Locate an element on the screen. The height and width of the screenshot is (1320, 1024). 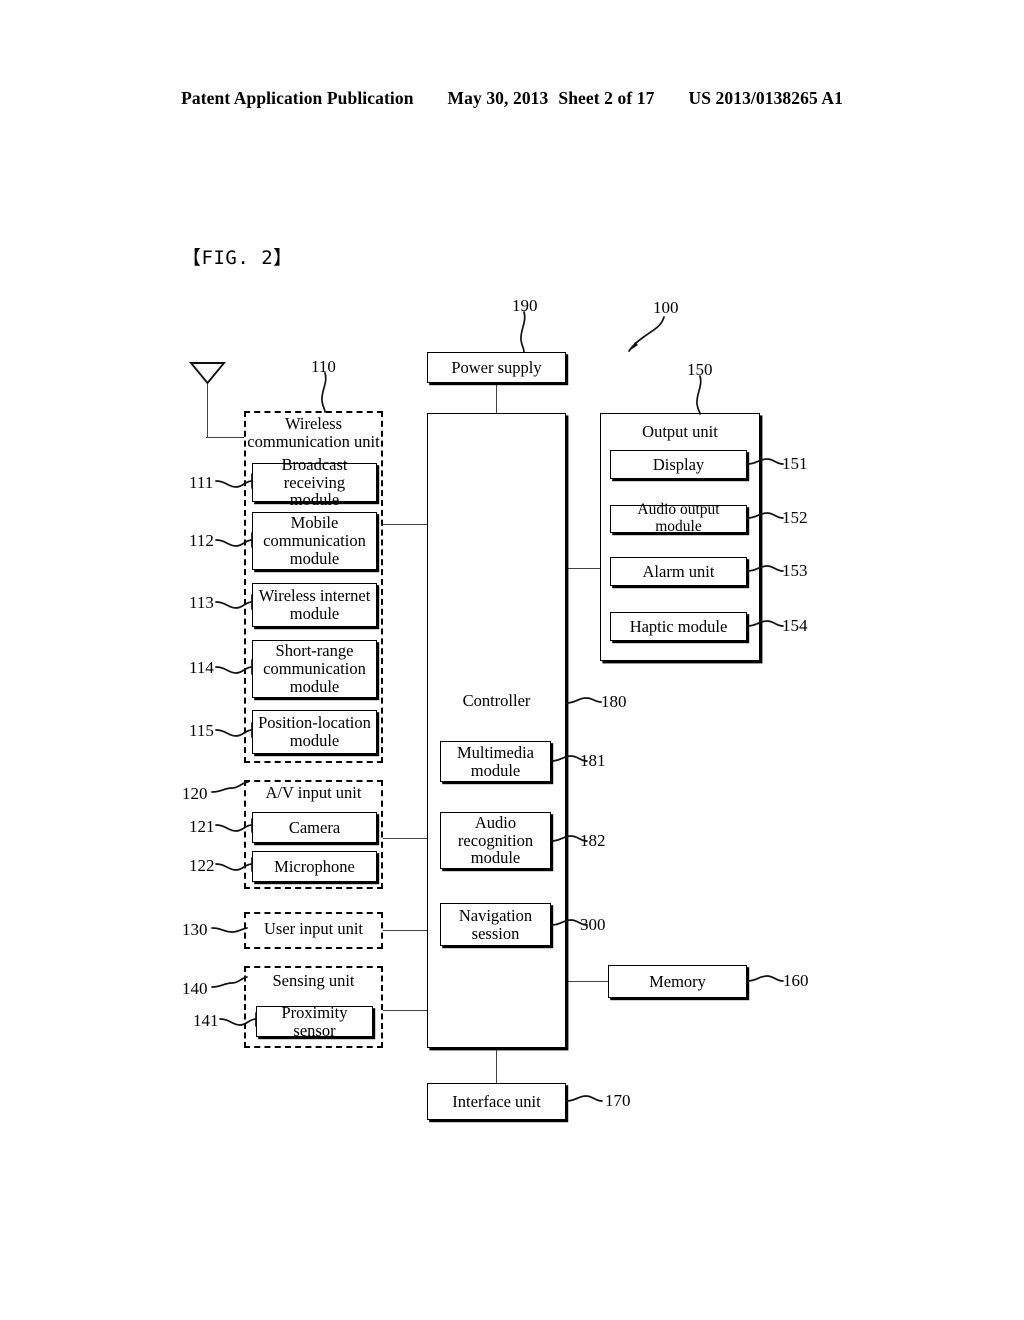
camera-label: Camera is located at coordinates (314, 827).